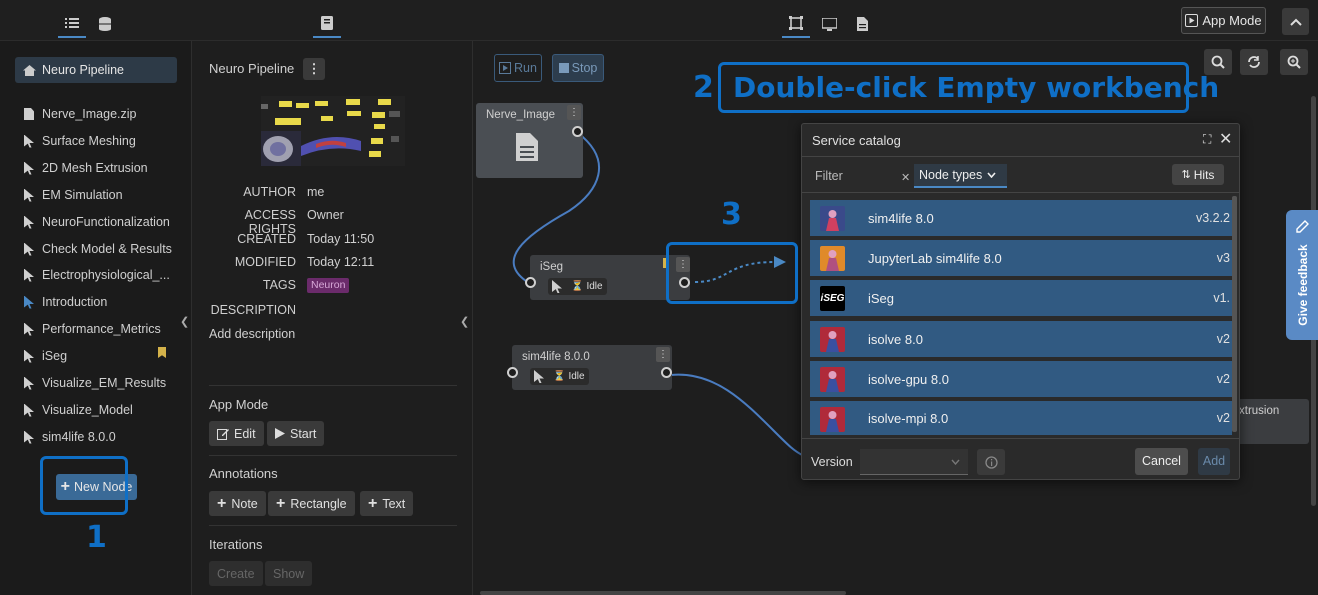  What do you see at coordinates (832, 379) in the screenshot?
I see `isolve-gpu-thumbnail-icon` at bounding box center [832, 379].